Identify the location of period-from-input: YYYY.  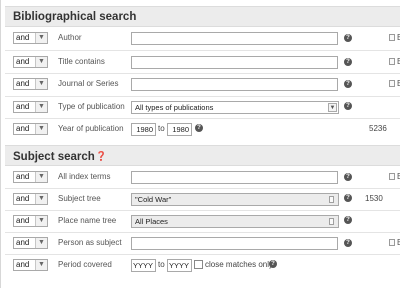
(143, 265).